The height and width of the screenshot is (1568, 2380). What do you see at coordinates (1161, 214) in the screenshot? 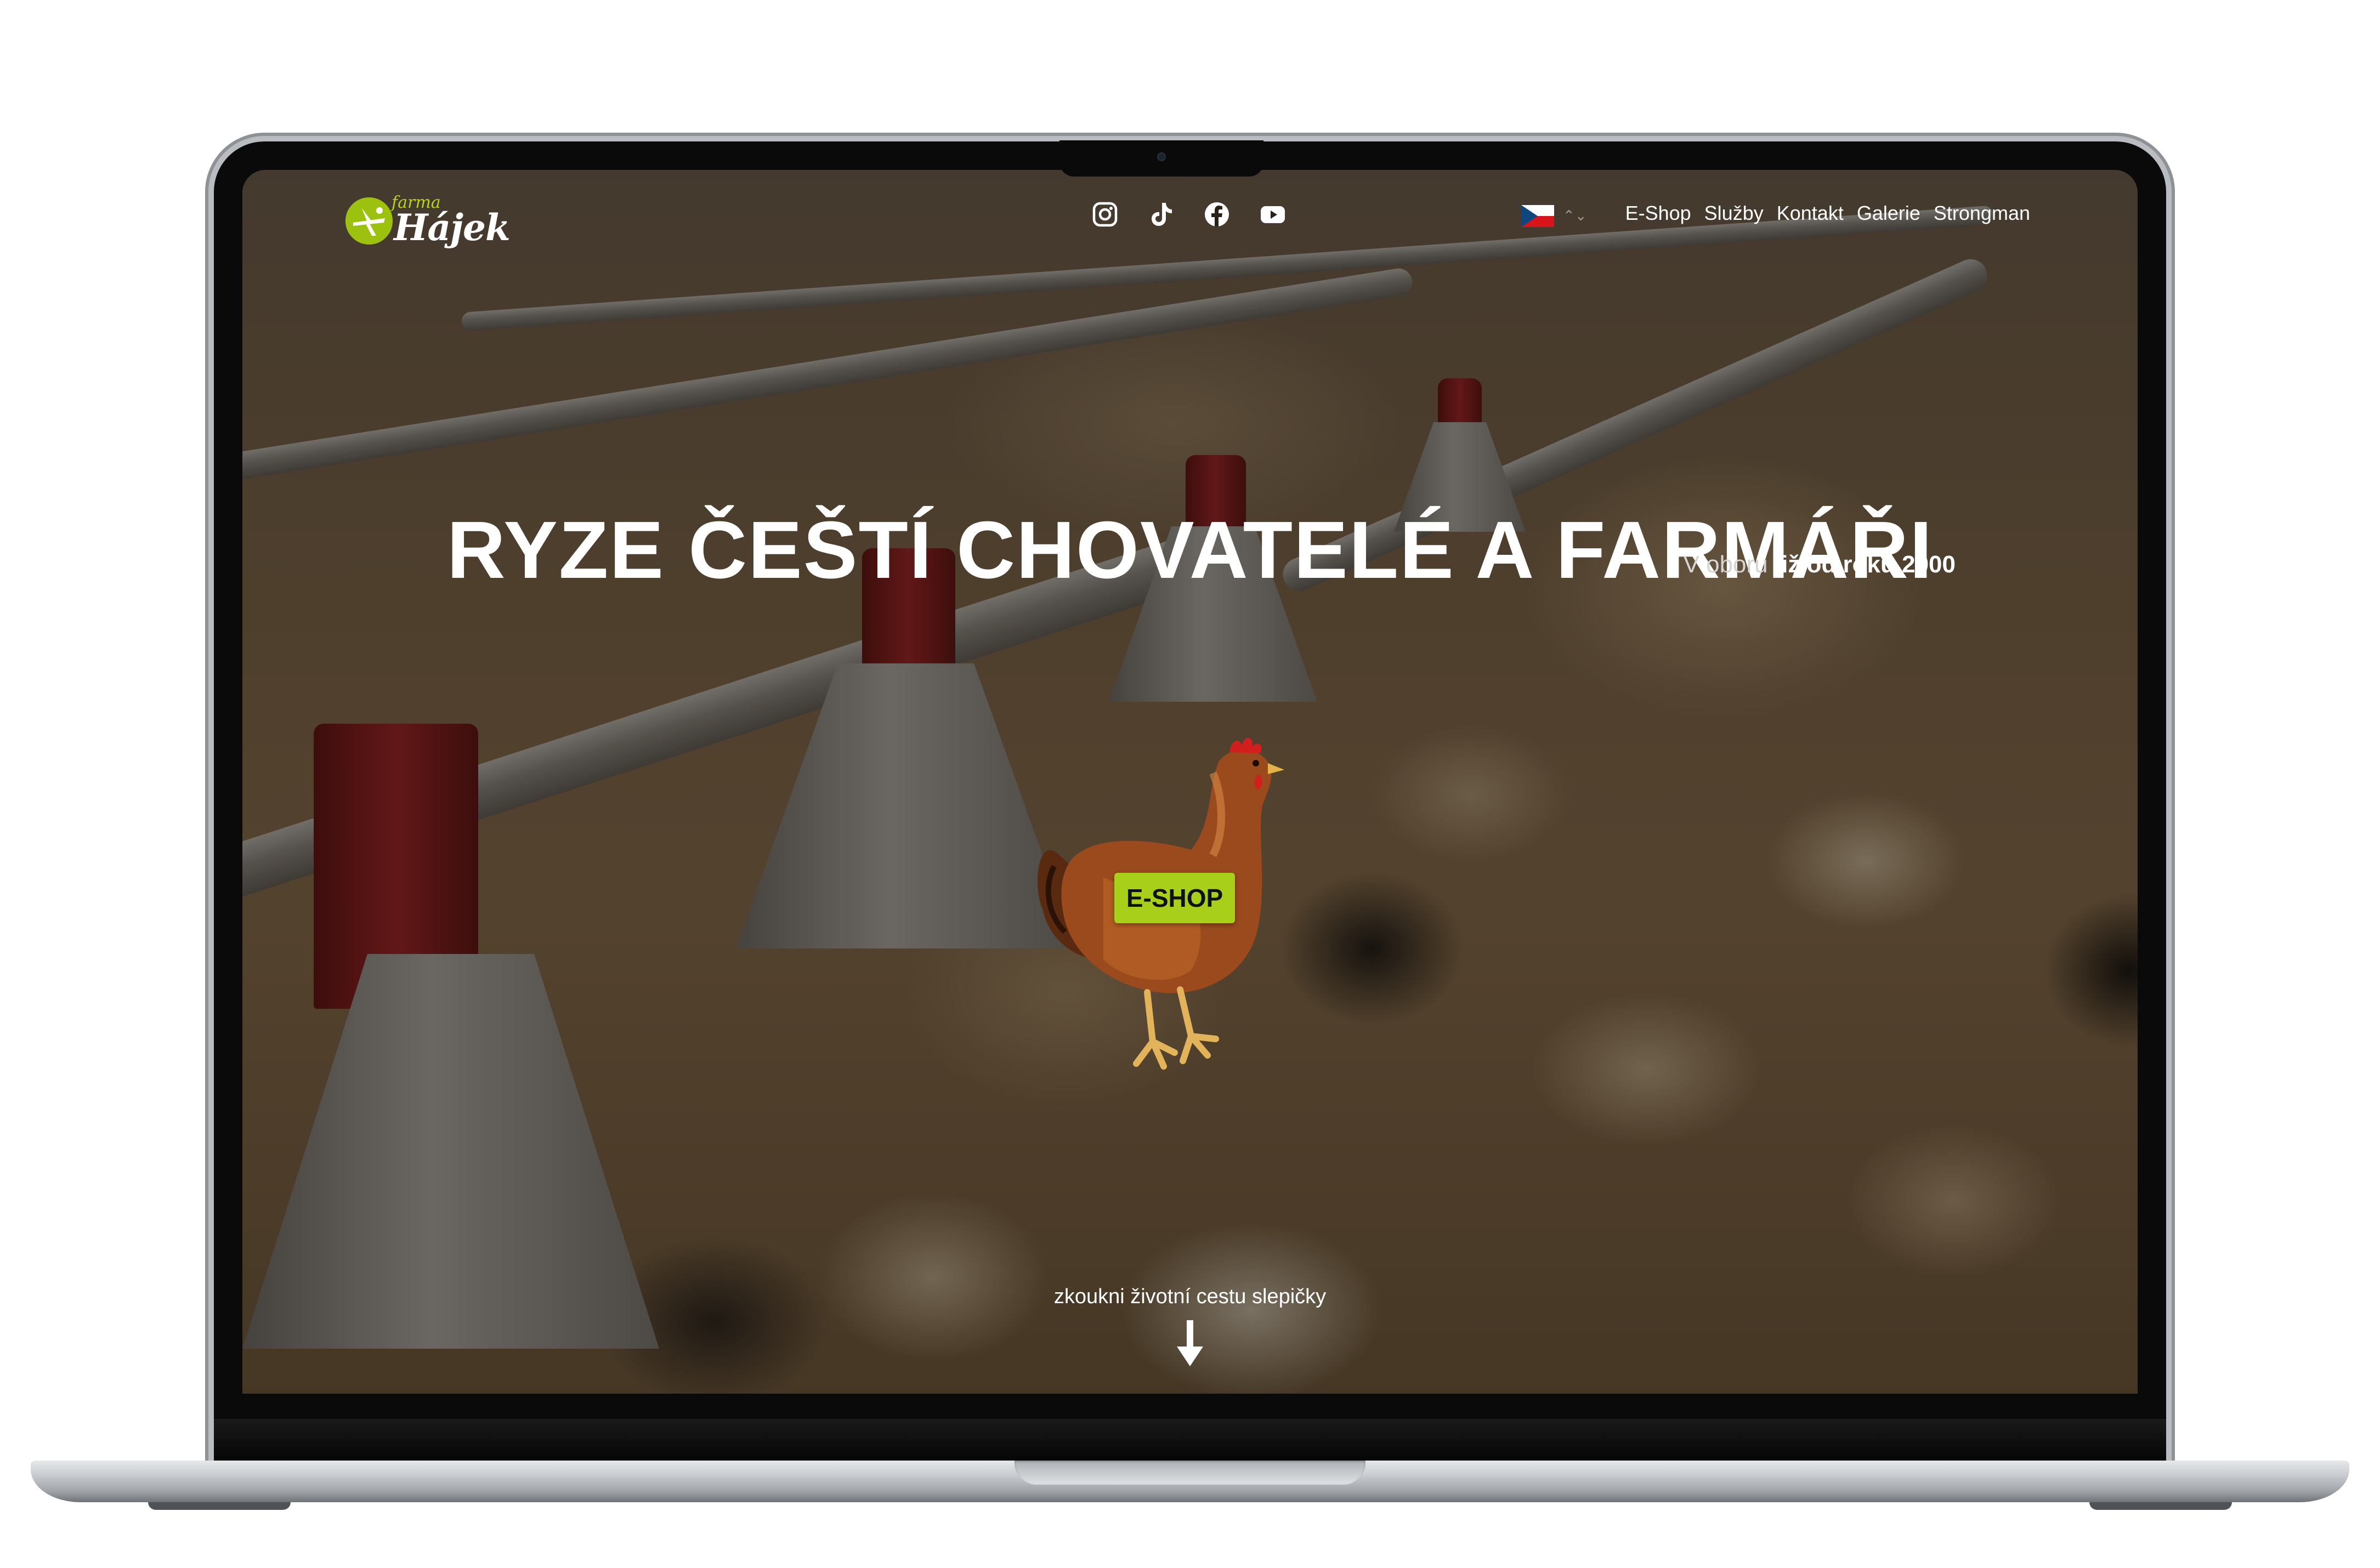
I see `tiktok-icon` at bounding box center [1161, 214].